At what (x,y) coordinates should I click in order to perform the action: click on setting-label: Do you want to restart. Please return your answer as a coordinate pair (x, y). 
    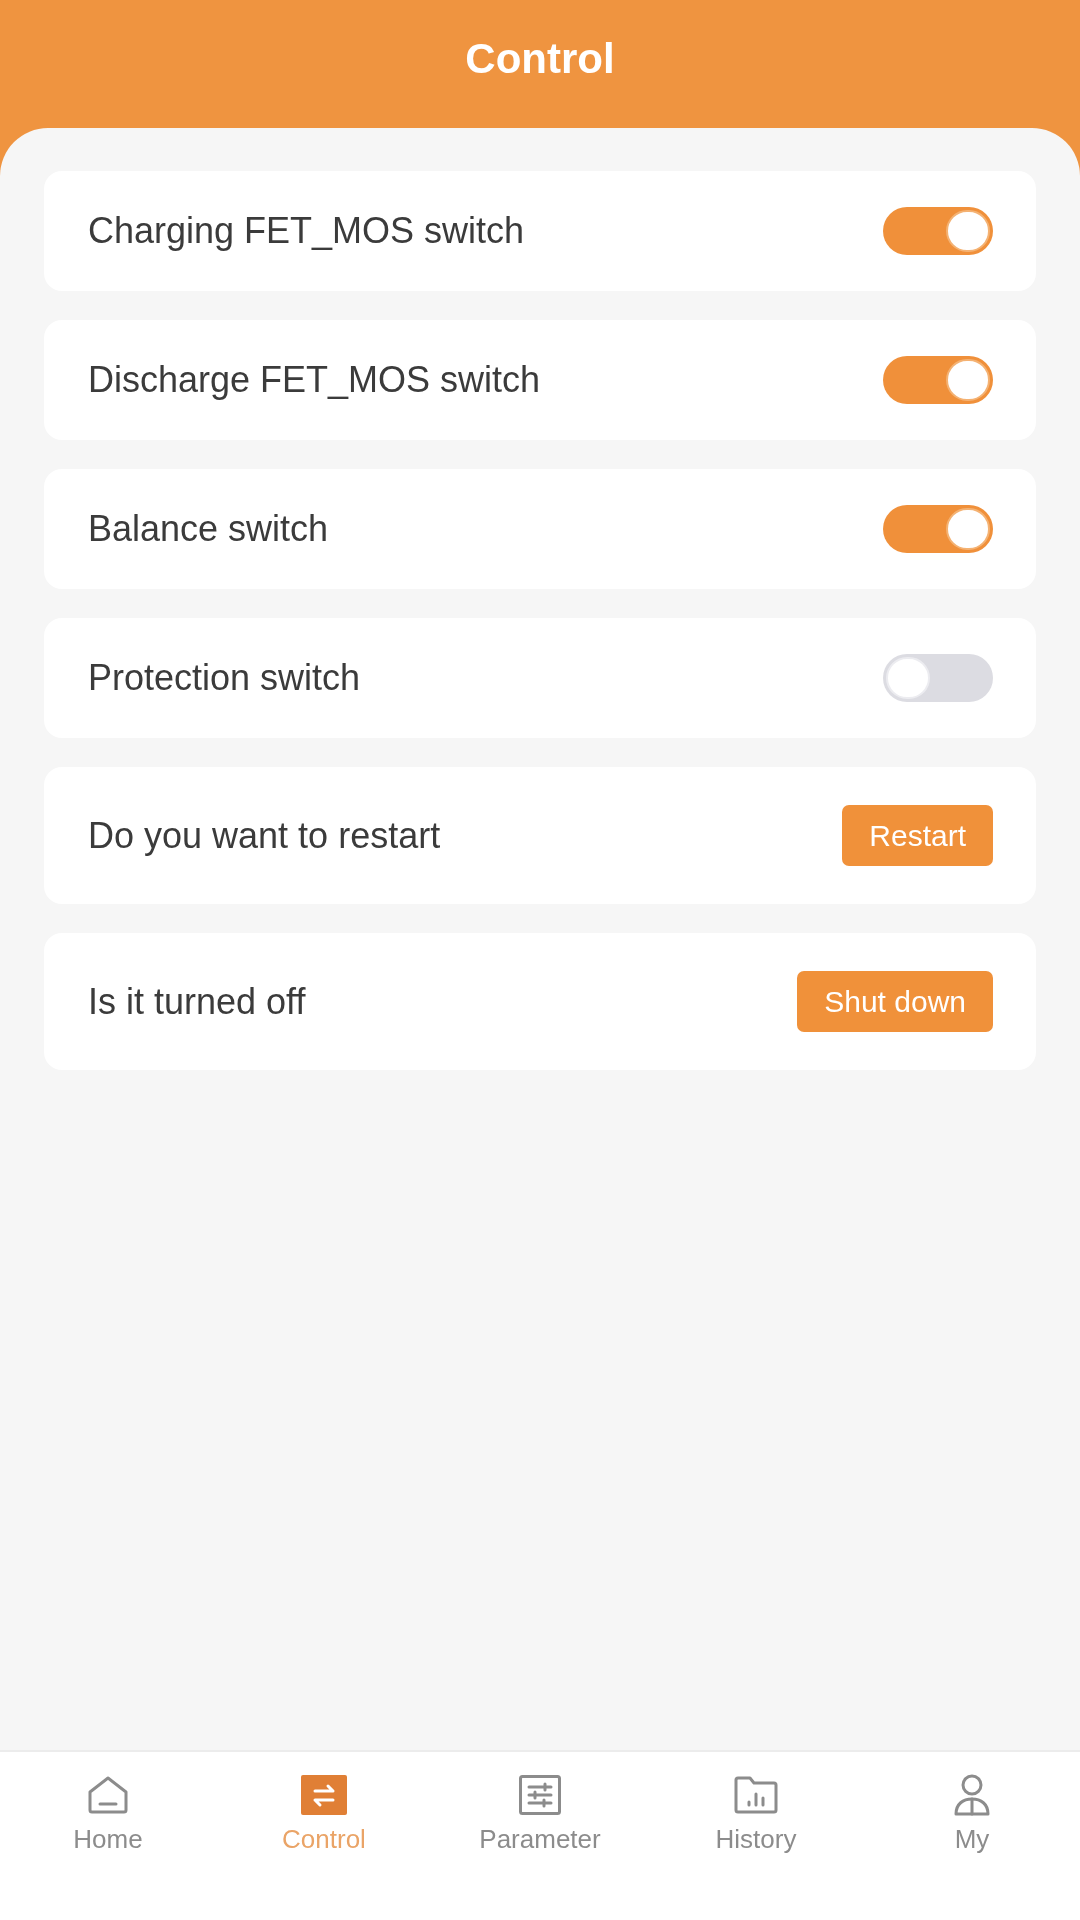
    Looking at the image, I should click on (264, 835).